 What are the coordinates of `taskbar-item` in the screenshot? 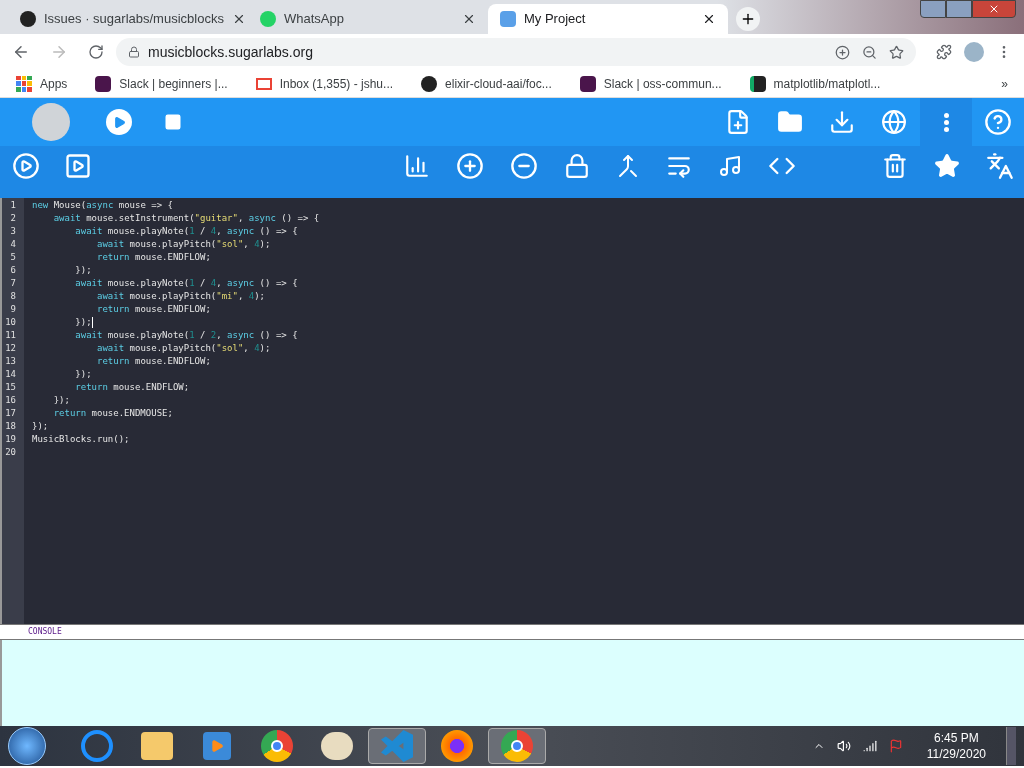 It's located at (517, 746).